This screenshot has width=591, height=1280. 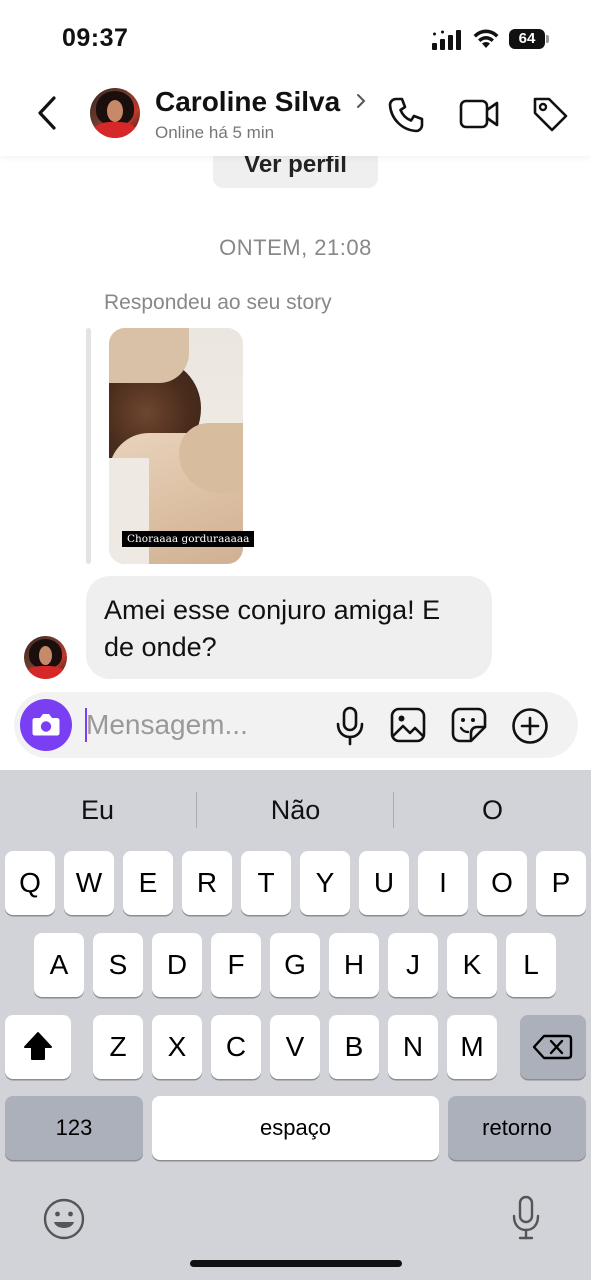 What do you see at coordinates (289, 627) in the screenshot?
I see `message-bubble: Amei esse conjuro amiga! E de onde?` at bounding box center [289, 627].